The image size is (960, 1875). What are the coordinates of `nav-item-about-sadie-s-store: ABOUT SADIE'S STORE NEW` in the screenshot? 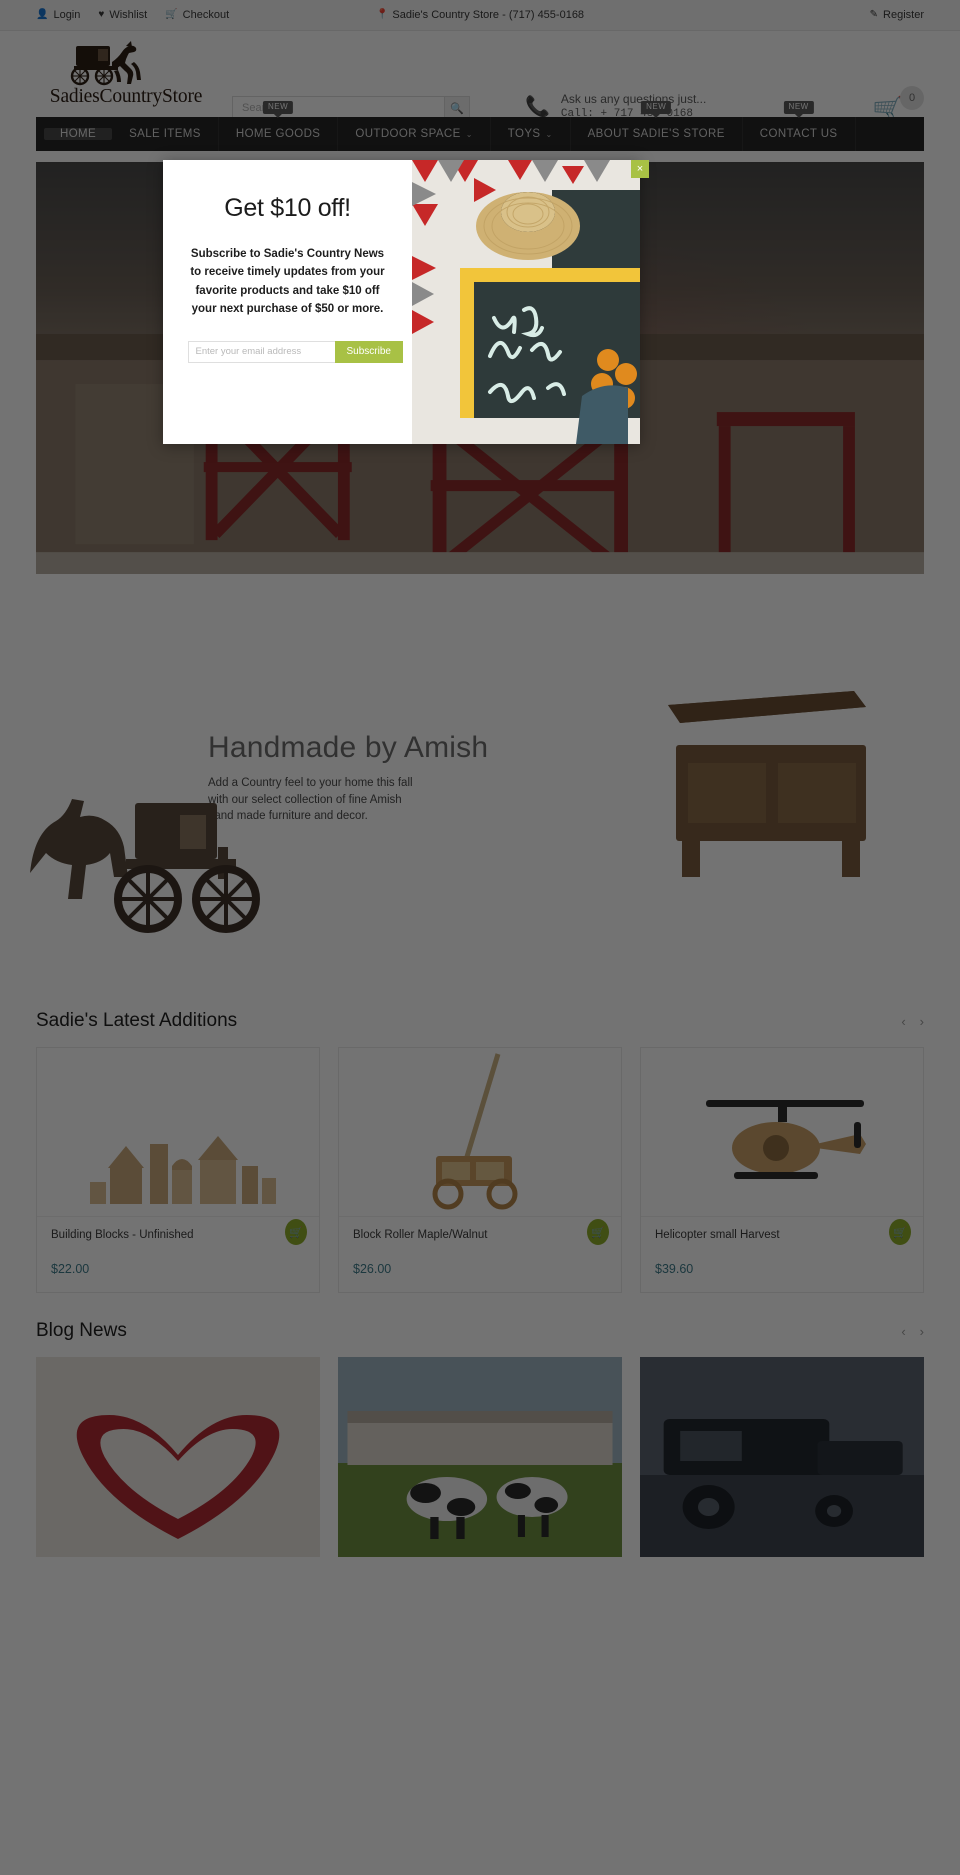 It's located at (657, 126).